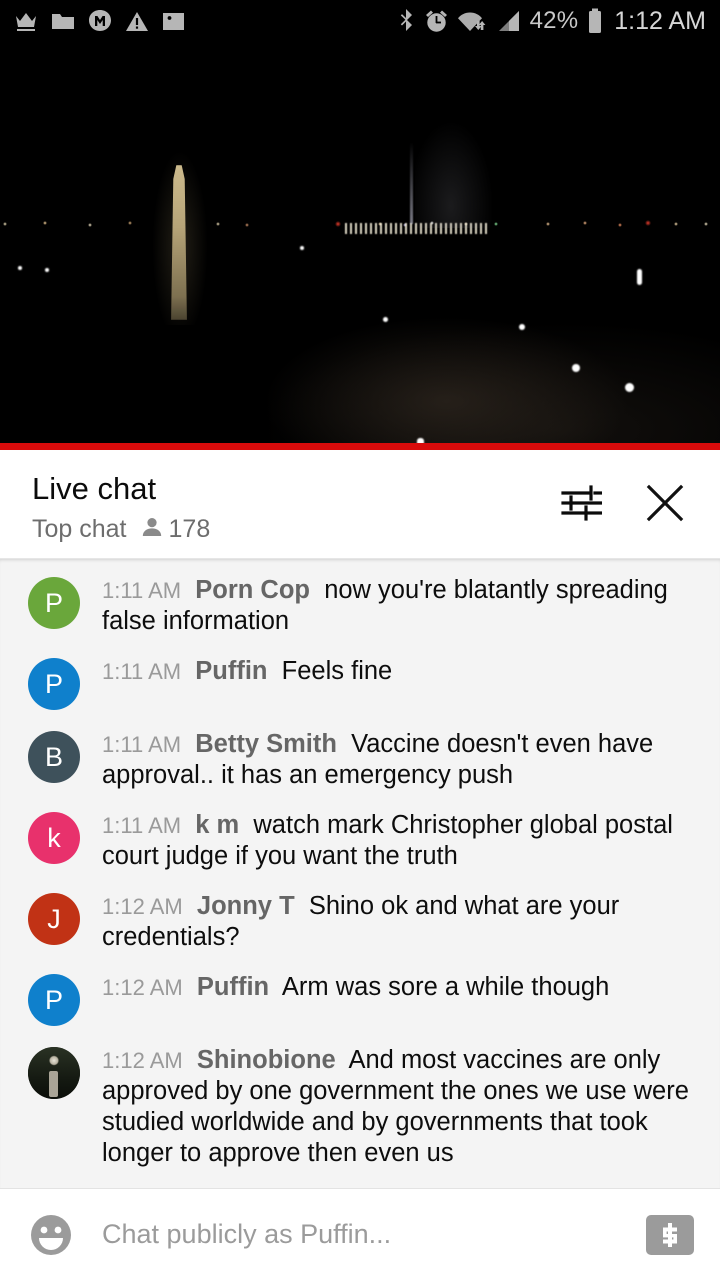 The width and height of the screenshot is (720, 1280). I want to click on message-author: Shinobione, so click(266, 1060).